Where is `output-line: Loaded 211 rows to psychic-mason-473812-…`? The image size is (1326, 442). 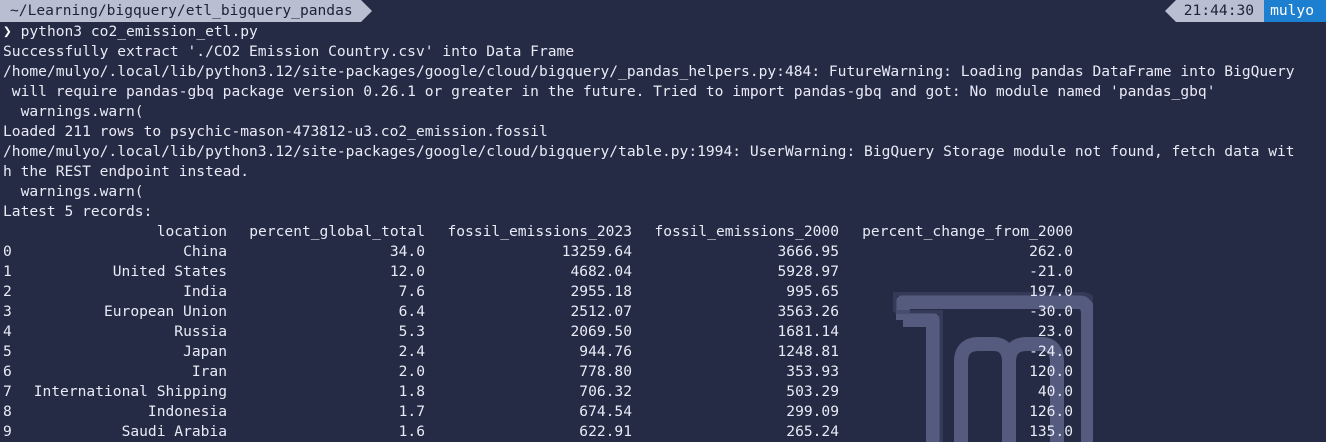 output-line: Loaded 211 rows to psychic-mason-473812-… is located at coordinates (275, 131).